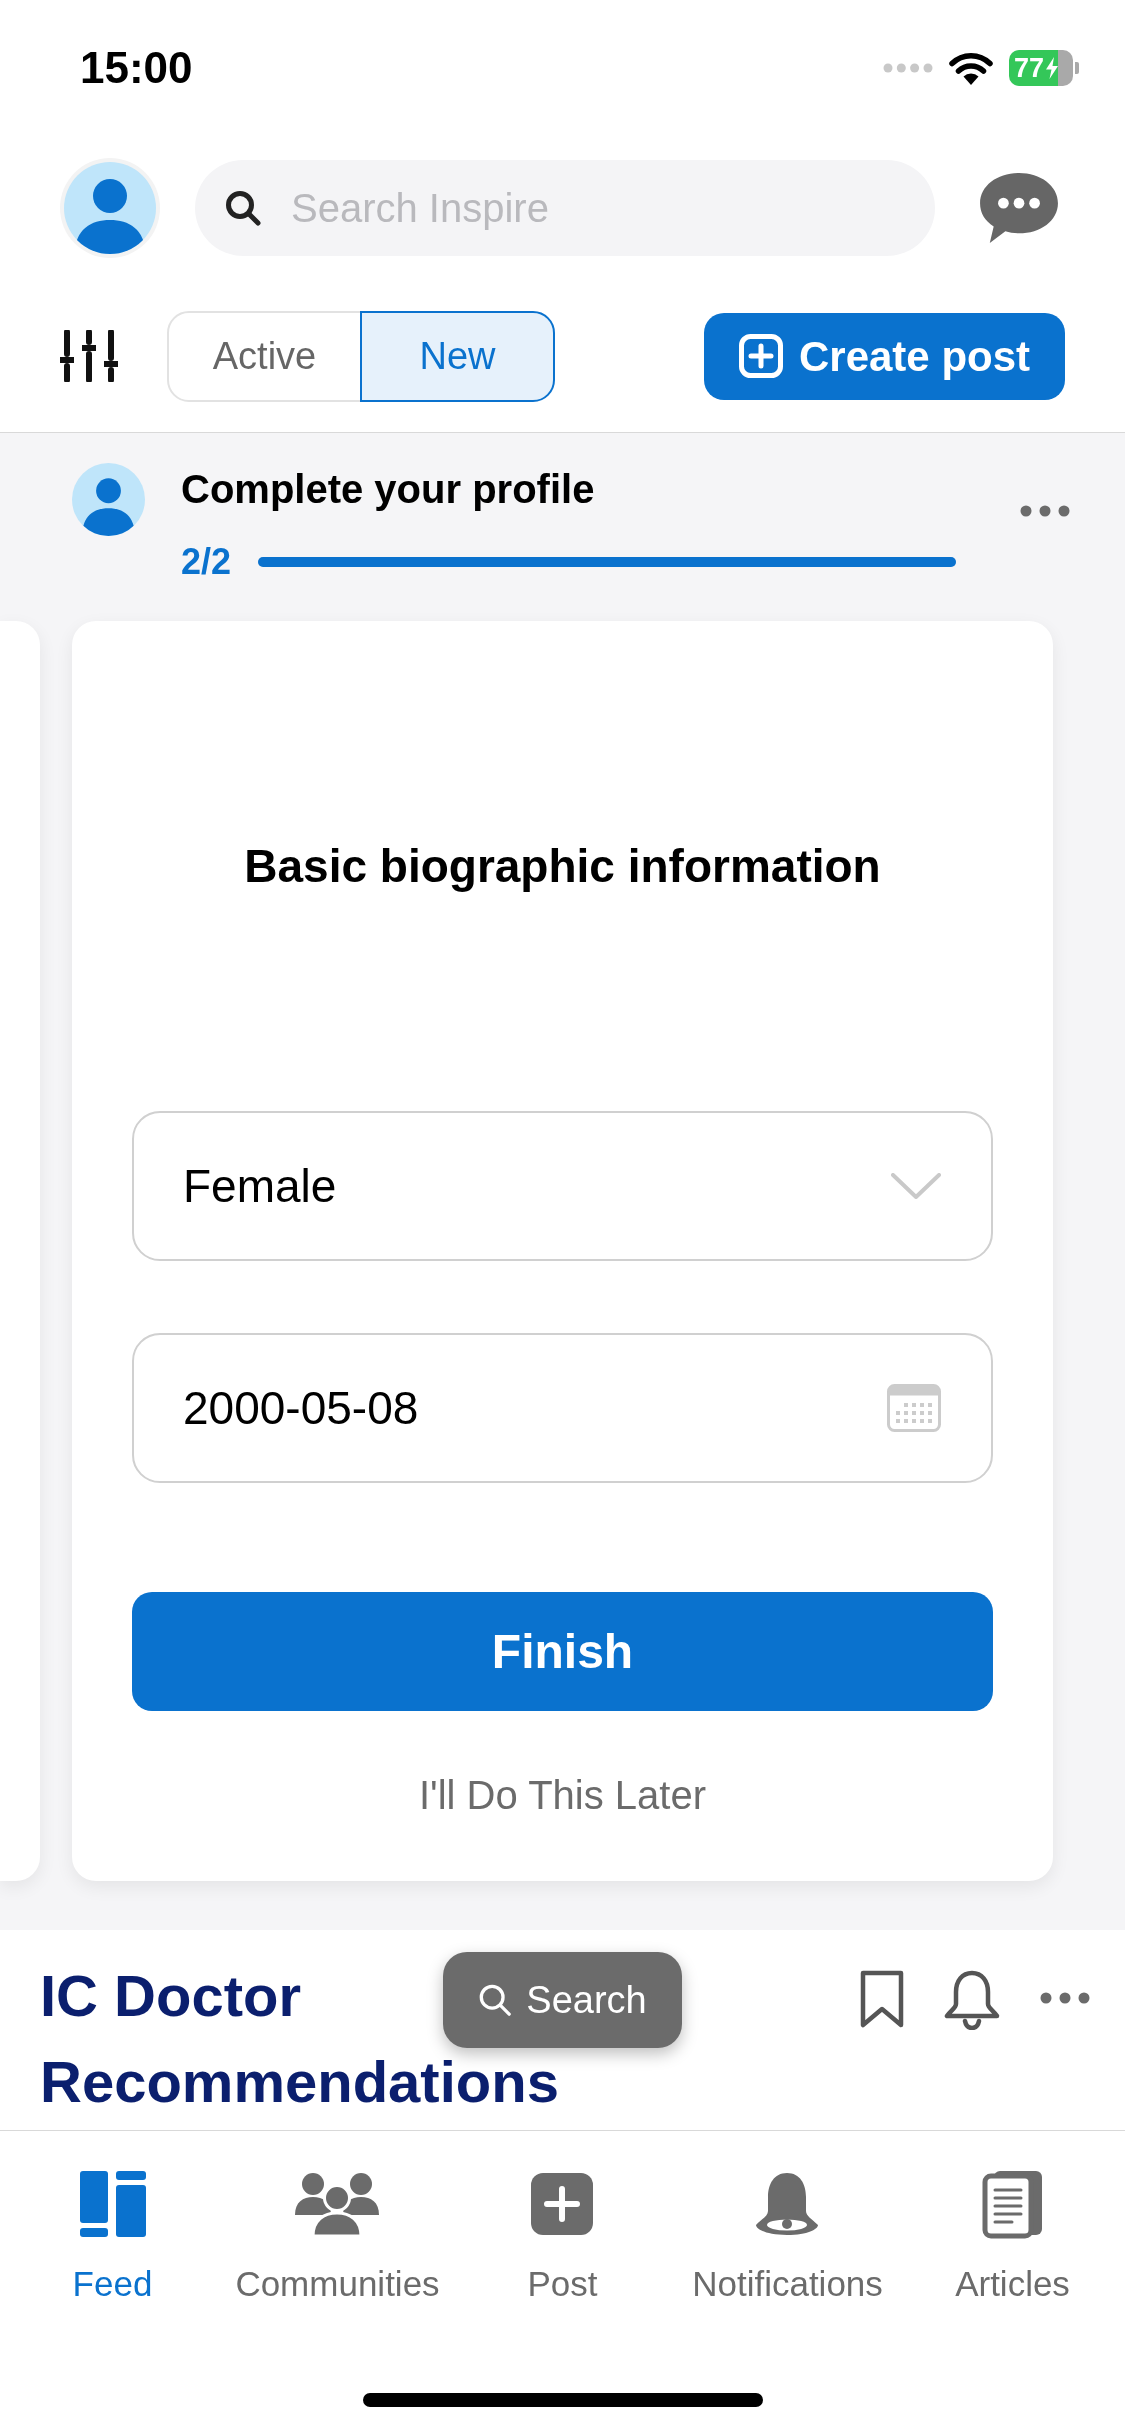  I want to click on document-icon, so click(1012, 2204).